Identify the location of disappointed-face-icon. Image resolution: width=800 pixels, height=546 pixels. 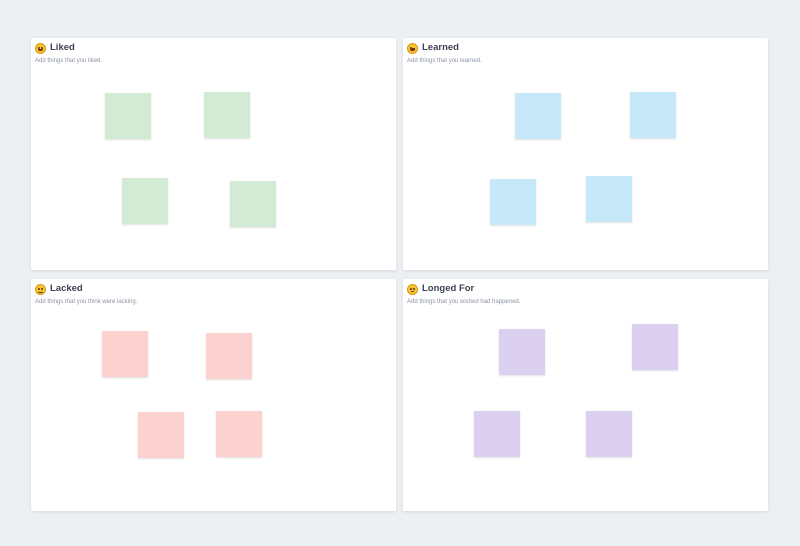
(40, 289).